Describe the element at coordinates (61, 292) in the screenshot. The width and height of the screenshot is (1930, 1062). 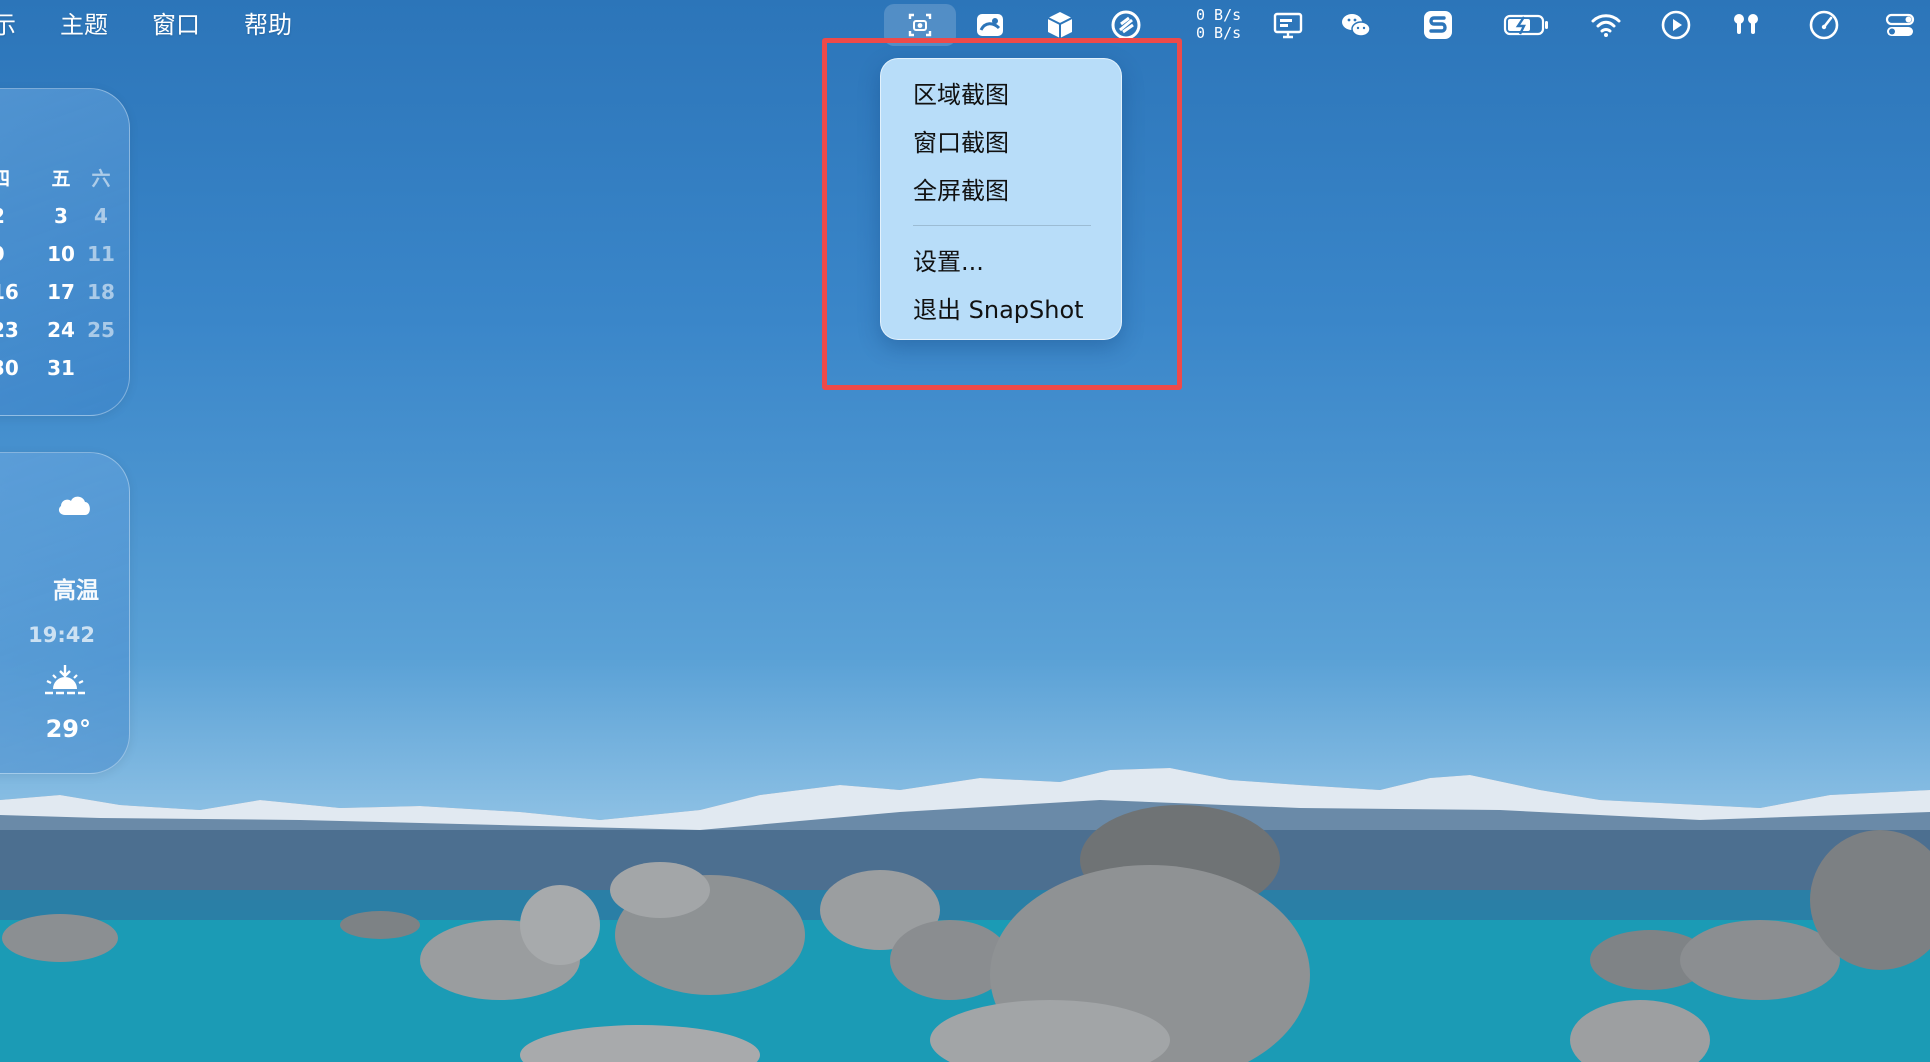
I see `calendar-day: 17` at that location.